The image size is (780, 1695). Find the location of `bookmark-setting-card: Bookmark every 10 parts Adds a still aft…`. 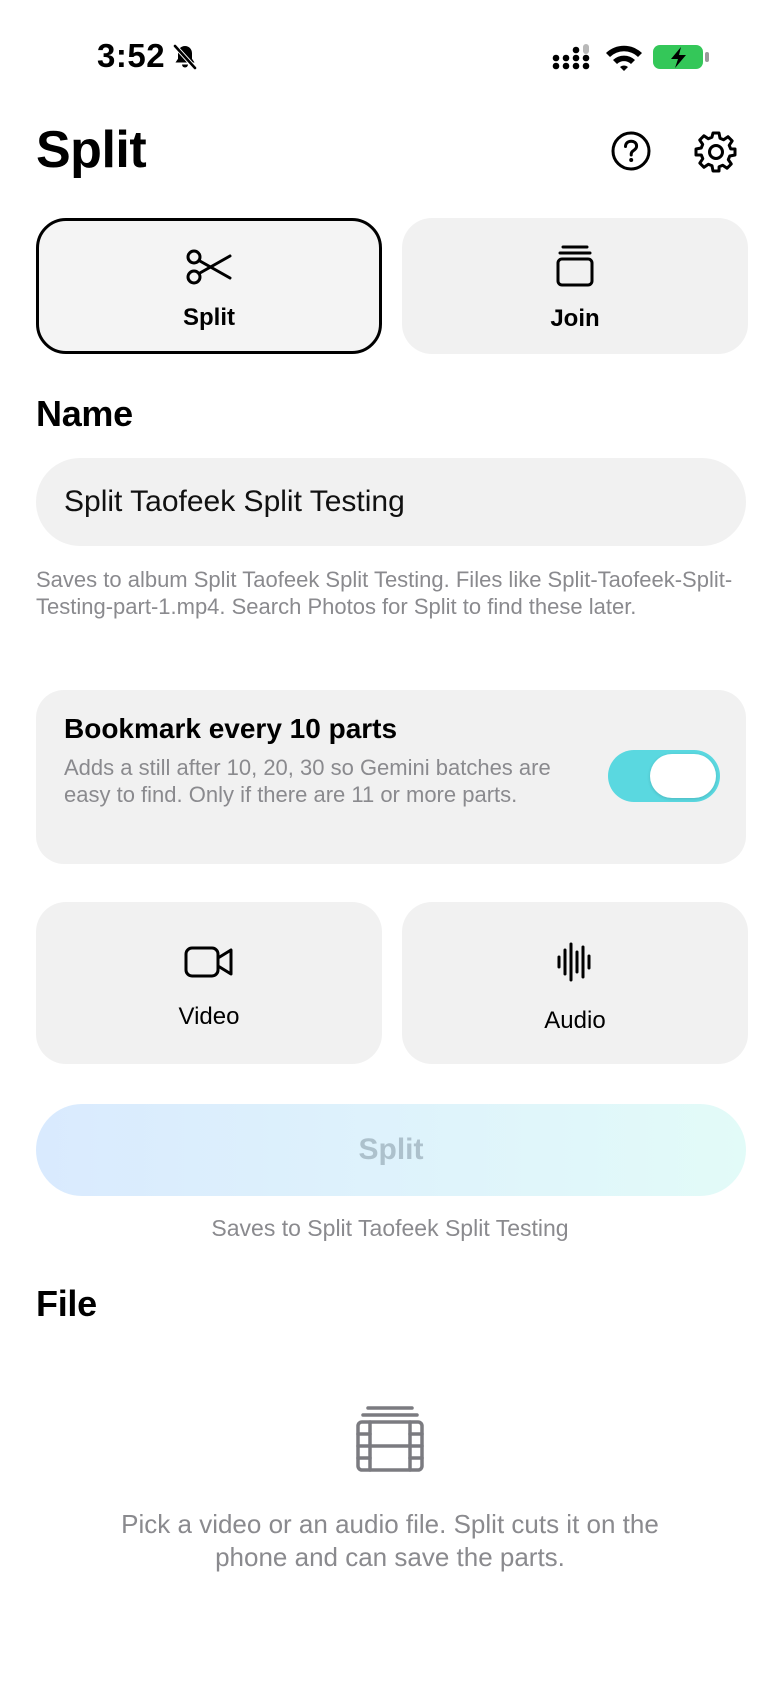

bookmark-setting-card: Bookmark every 10 parts Adds a still aft… is located at coordinates (391, 777).